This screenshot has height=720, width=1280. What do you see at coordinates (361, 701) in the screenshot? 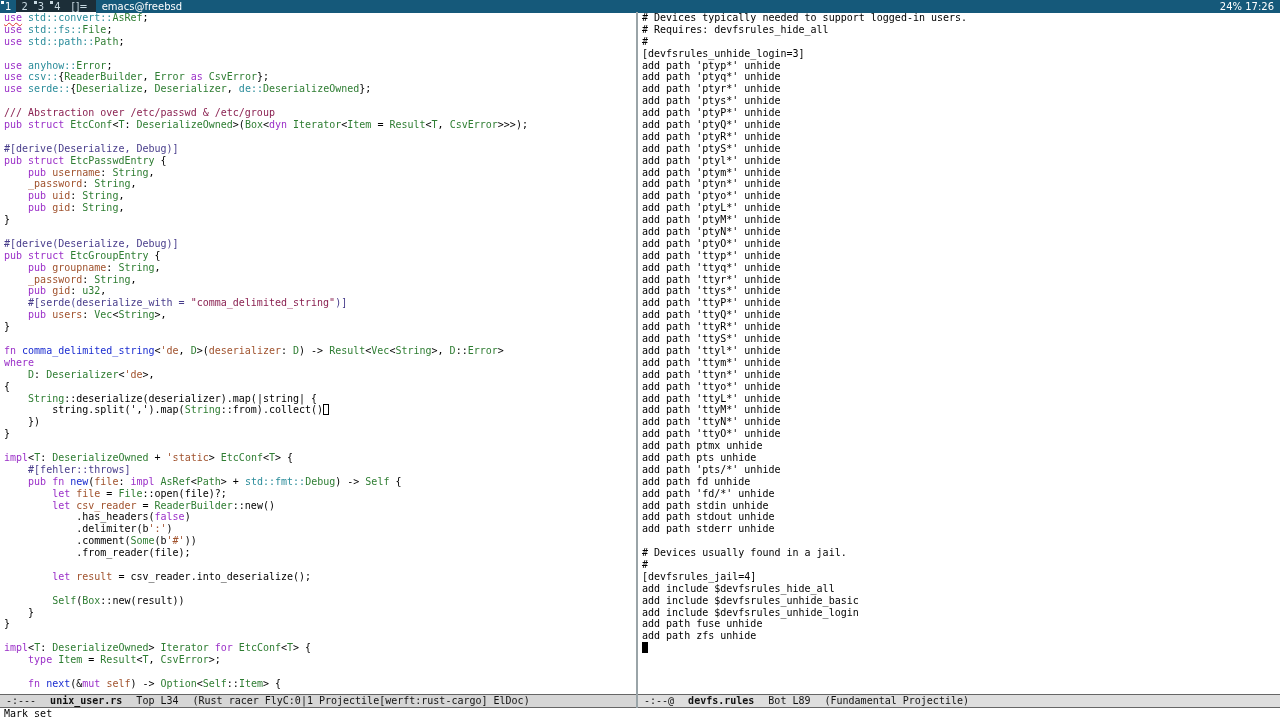
I see `mode-list: (Rust racer FlyC:0|1 Projectile[werft:rust-cargo] ElDoc)` at bounding box center [361, 701].